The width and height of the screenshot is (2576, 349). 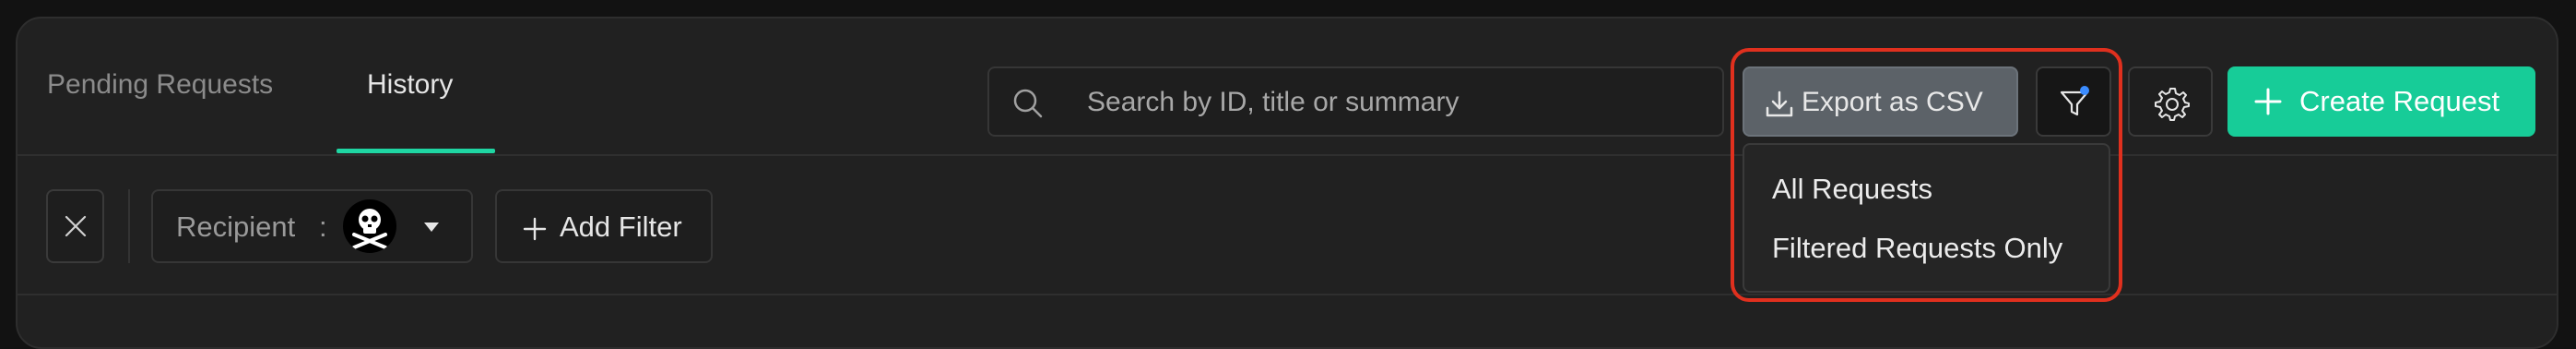 What do you see at coordinates (369, 226) in the screenshot?
I see `skull-crossbones-icon` at bounding box center [369, 226].